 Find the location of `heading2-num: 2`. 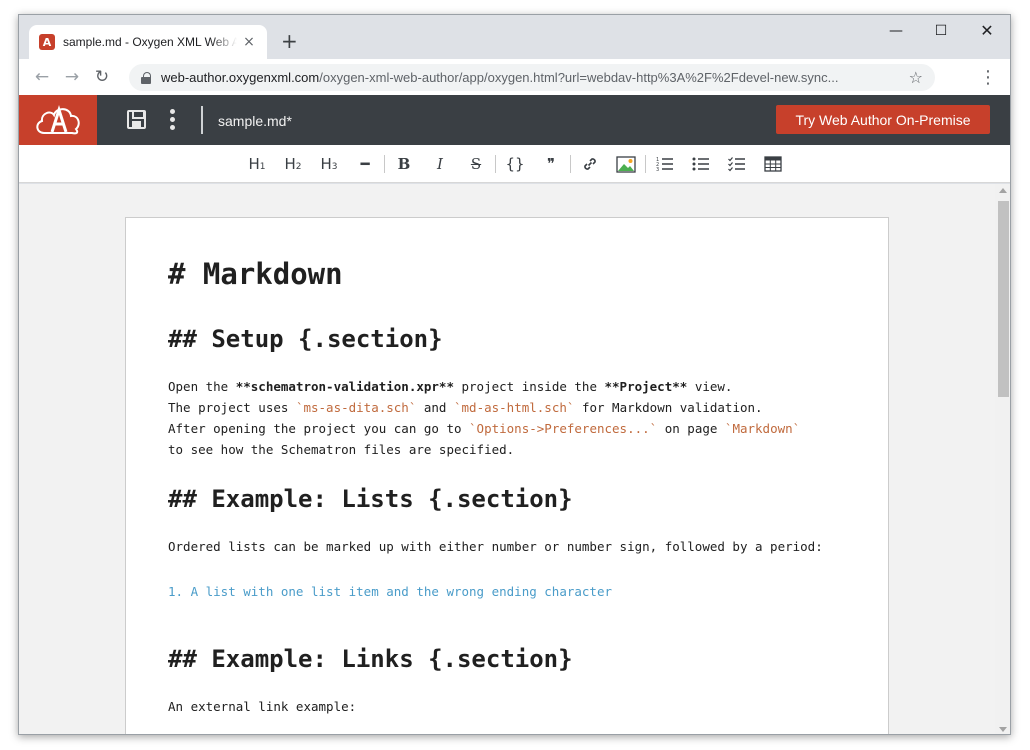

heading2-num: 2 is located at coordinates (298, 167).